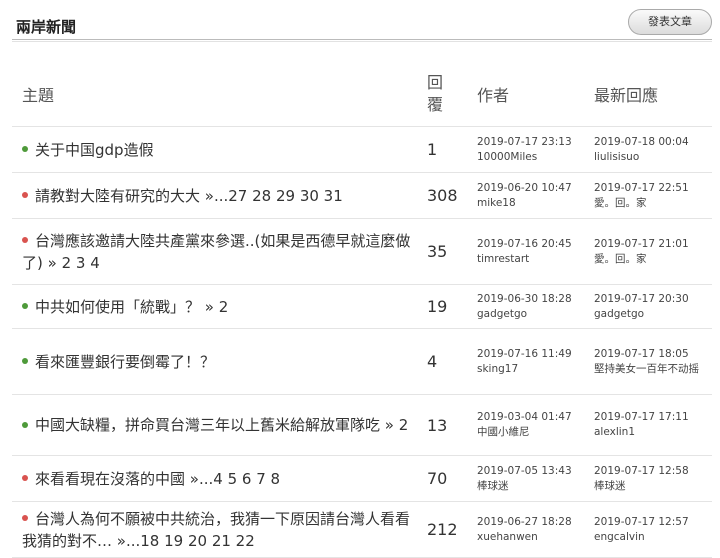 The image size is (720, 558). I want to click on latest-reply-cell: 2019-07-17 12:57 engcalvin, so click(653, 529).